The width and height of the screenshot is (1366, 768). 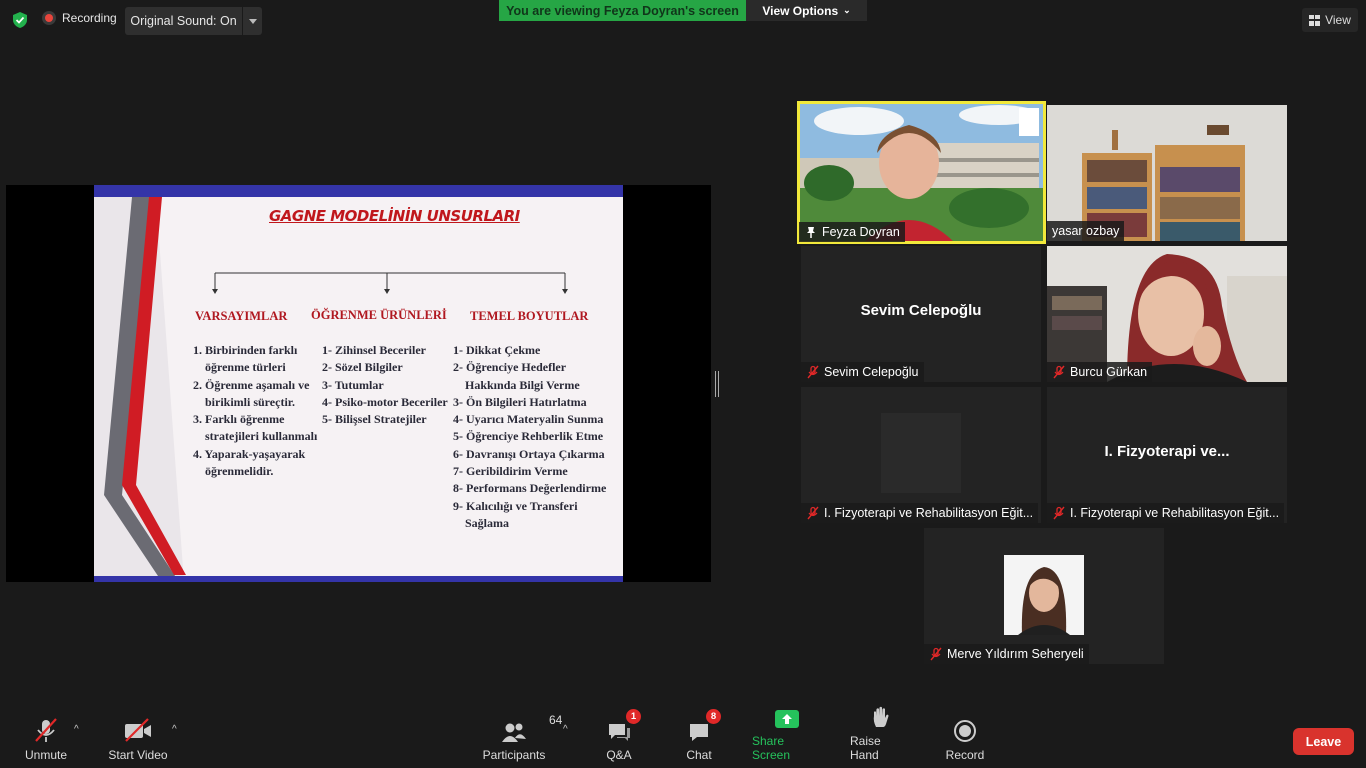 What do you see at coordinates (556, 720) in the screenshot?
I see `participants-count: 64` at bounding box center [556, 720].